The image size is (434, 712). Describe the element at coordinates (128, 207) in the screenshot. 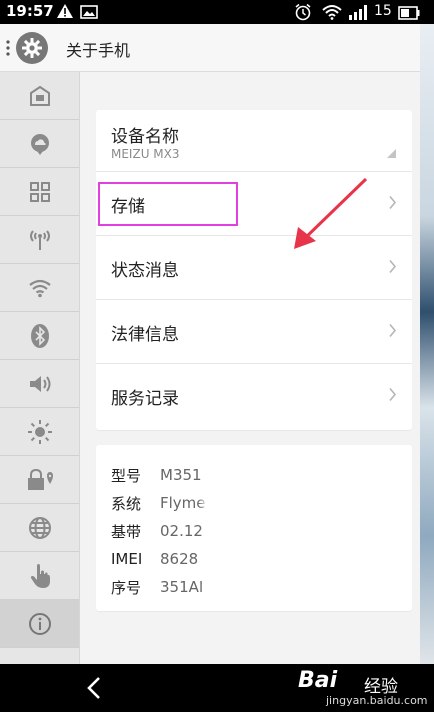

I see `storage-label: 存储` at that location.